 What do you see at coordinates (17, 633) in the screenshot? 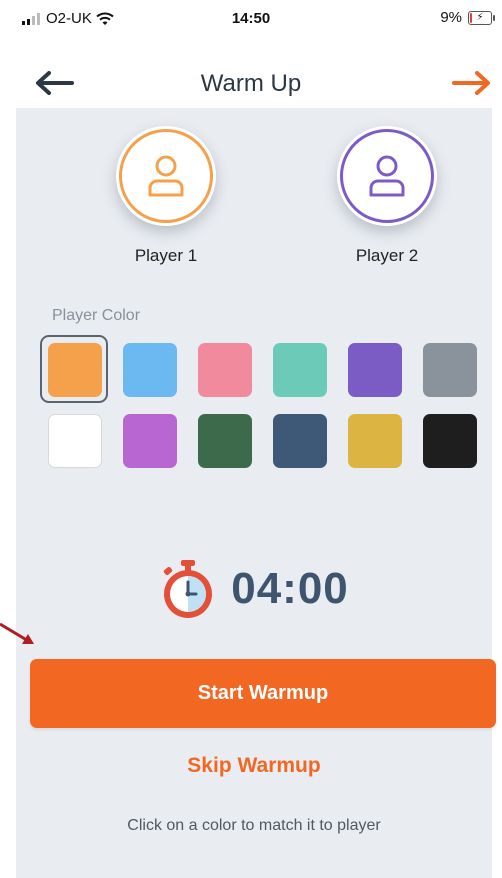
I see `annotation-arrow-icon` at bounding box center [17, 633].